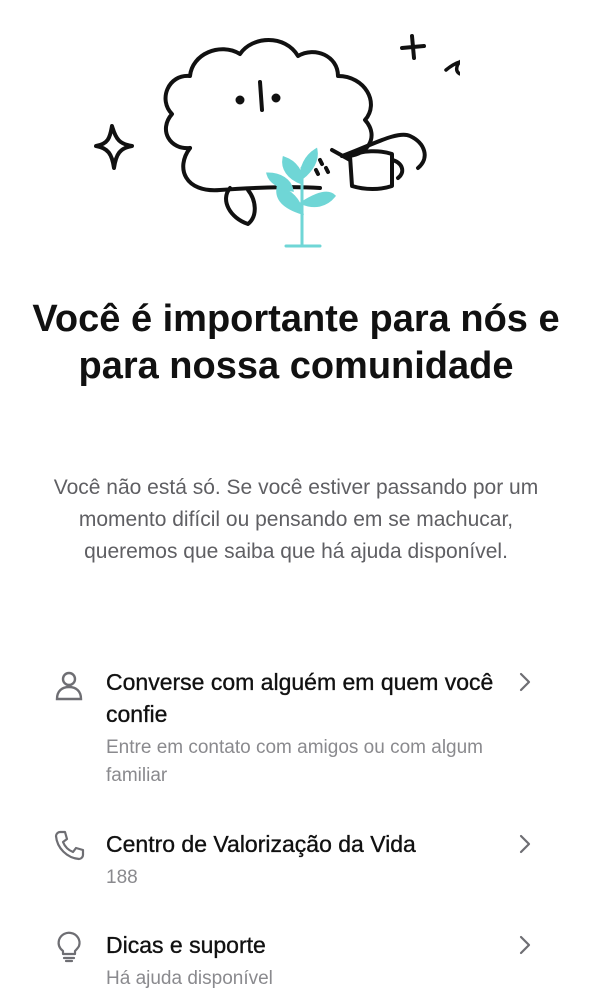  I want to click on option-tips-and-support: Dicas e suporte Há ajuda disponível, so click(296, 961).